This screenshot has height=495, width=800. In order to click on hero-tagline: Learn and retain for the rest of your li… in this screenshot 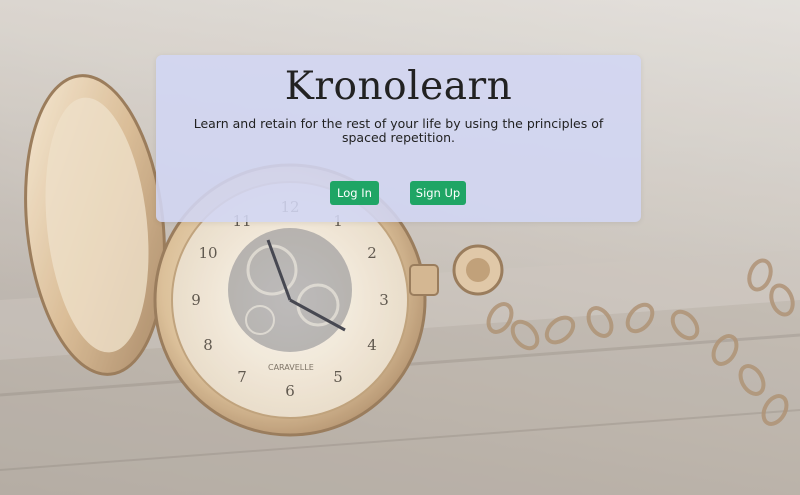, I will do `click(398, 130)`.